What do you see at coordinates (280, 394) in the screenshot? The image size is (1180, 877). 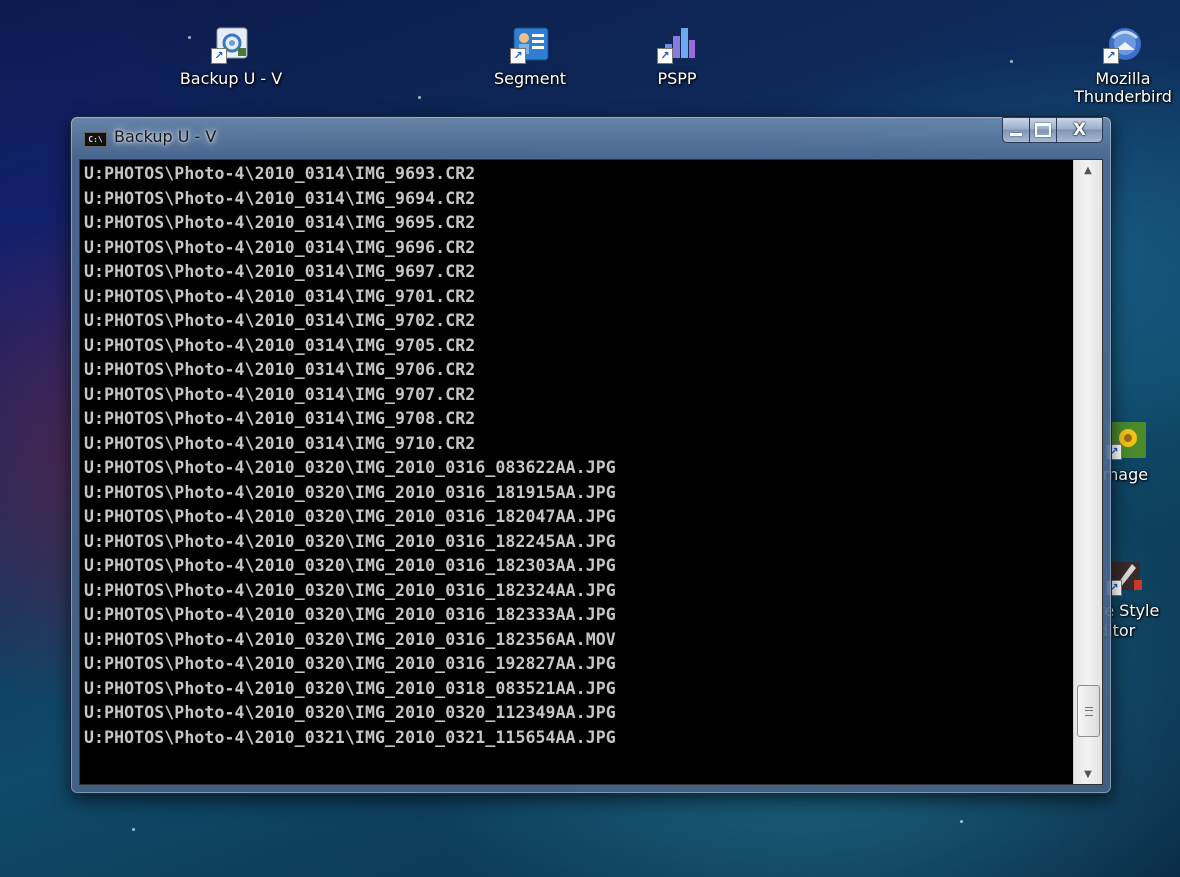 I see `console-line: U:PHOTOS\Photo-4\2010_0314\IMG_9707.CR2` at bounding box center [280, 394].